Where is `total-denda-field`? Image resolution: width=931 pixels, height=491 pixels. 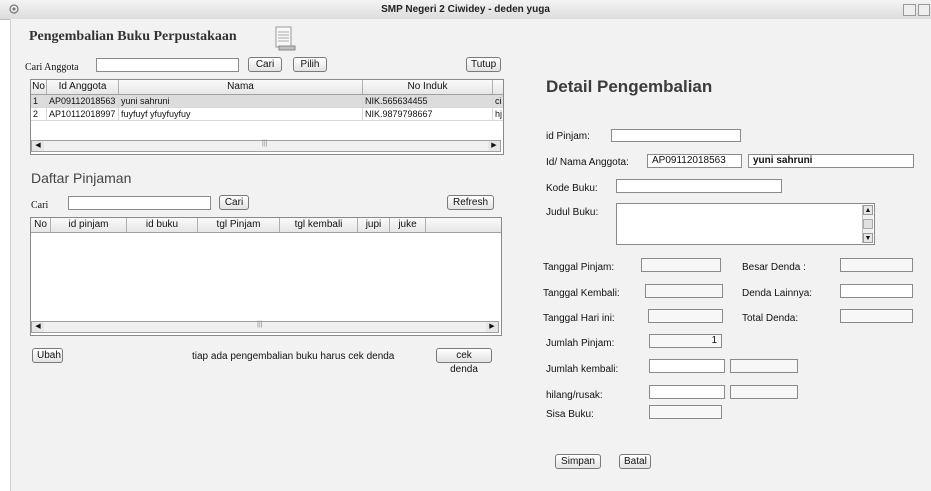
total-denda-field is located at coordinates (876, 316).